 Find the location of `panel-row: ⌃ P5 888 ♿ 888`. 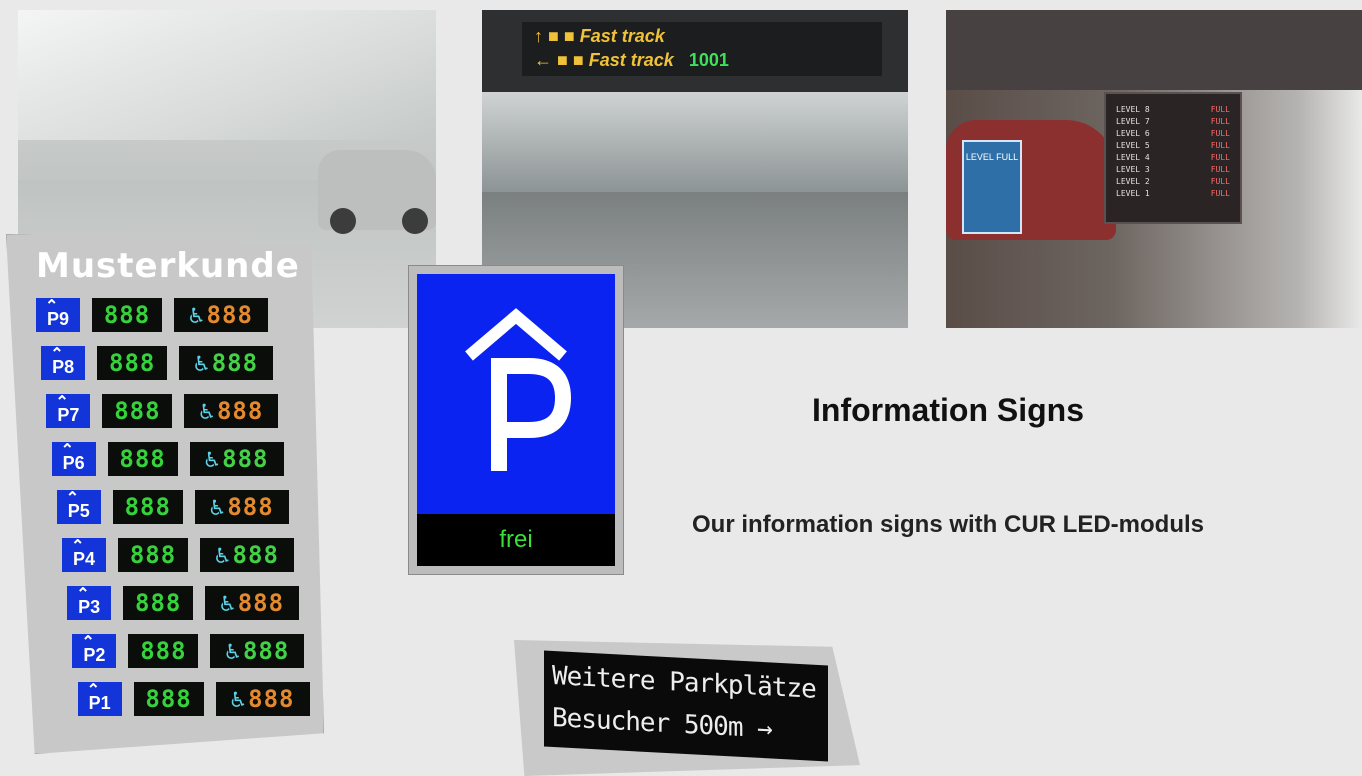

panel-row: ⌃ P5 888 ♿ 888 is located at coordinates (176, 508).